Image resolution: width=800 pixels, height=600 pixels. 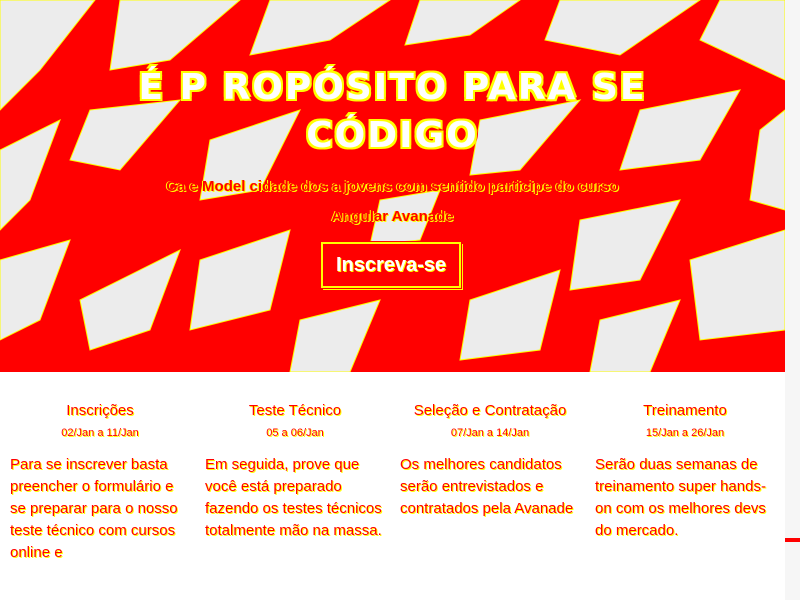 What do you see at coordinates (295, 410) in the screenshot?
I see `step-title: Teste Técnico` at bounding box center [295, 410].